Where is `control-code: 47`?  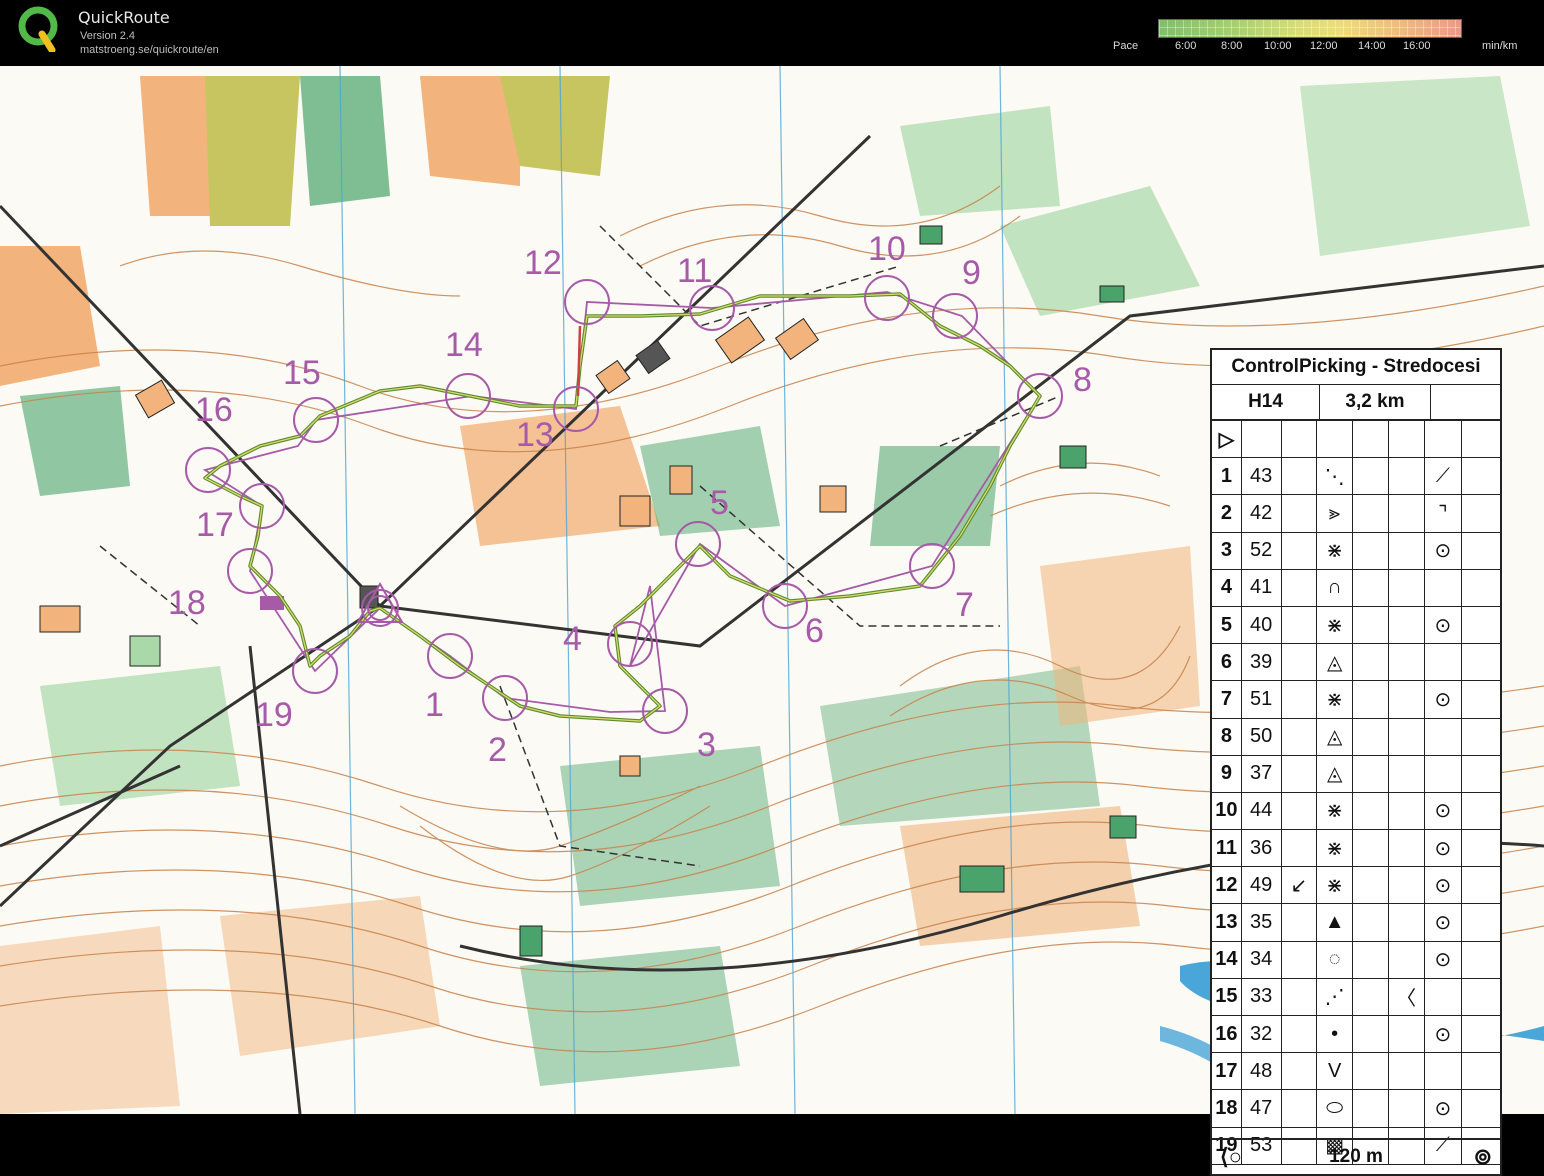 control-code: 47 is located at coordinates (1262, 1108).